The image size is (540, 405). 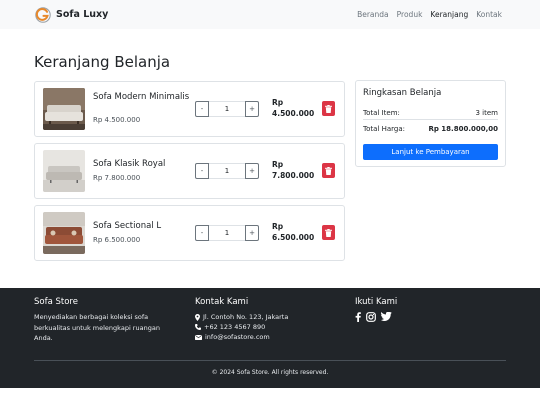 I want to click on facebook-icon, so click(x=358, y=317).